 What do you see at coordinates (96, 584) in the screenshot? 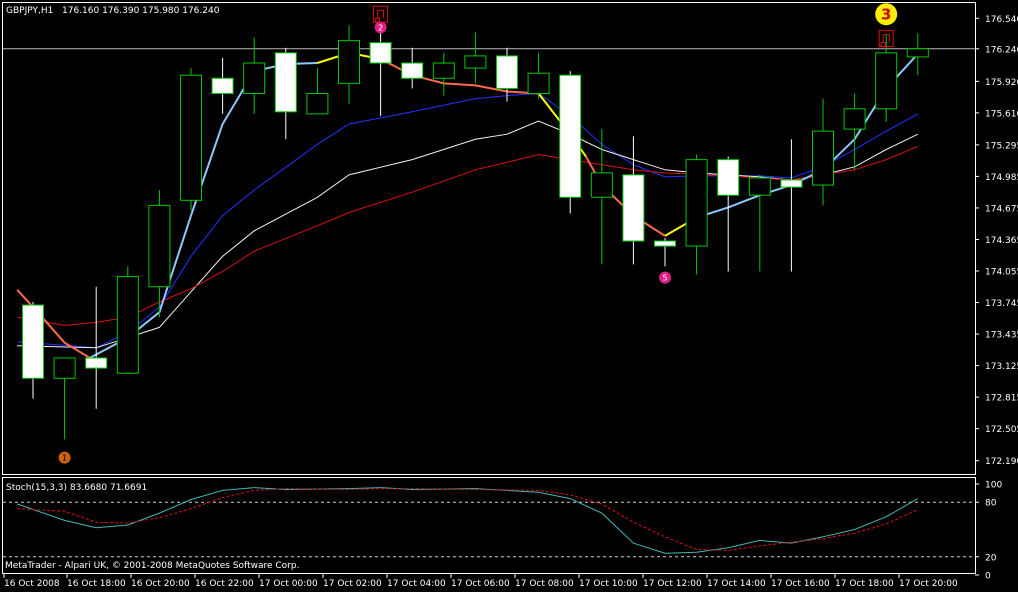
I see `time-tick-label: 16 Oct 18:00` at bounding box center [96, 584].